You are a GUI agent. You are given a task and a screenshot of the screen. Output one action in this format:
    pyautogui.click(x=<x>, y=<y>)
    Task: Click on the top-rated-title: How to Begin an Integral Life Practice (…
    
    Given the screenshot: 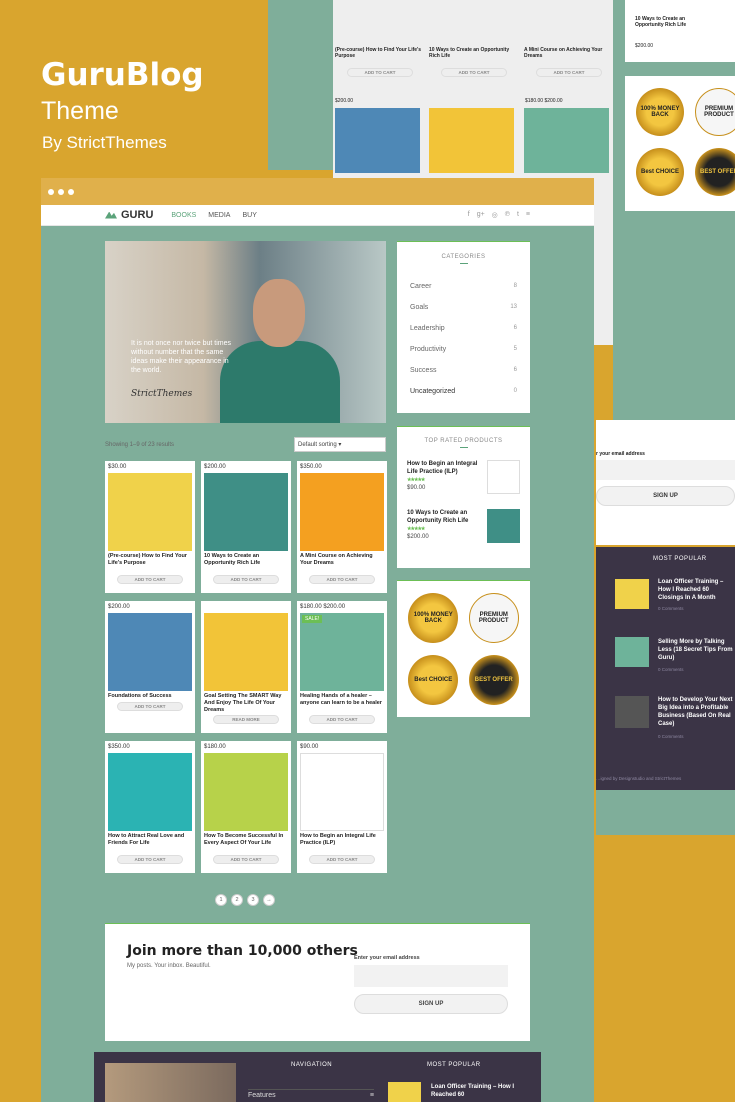 What is the action you would take?
    pyautogui.click(x=442, y=468)
    